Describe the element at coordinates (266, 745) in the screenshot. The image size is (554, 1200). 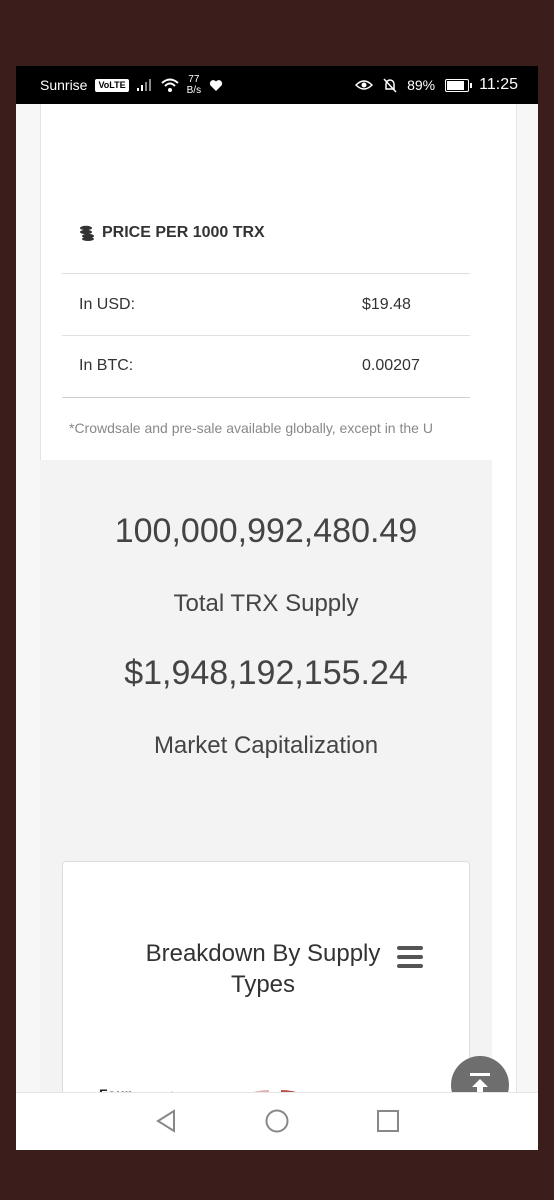
I see `market-cap-label: Market Capitalization` at that location.